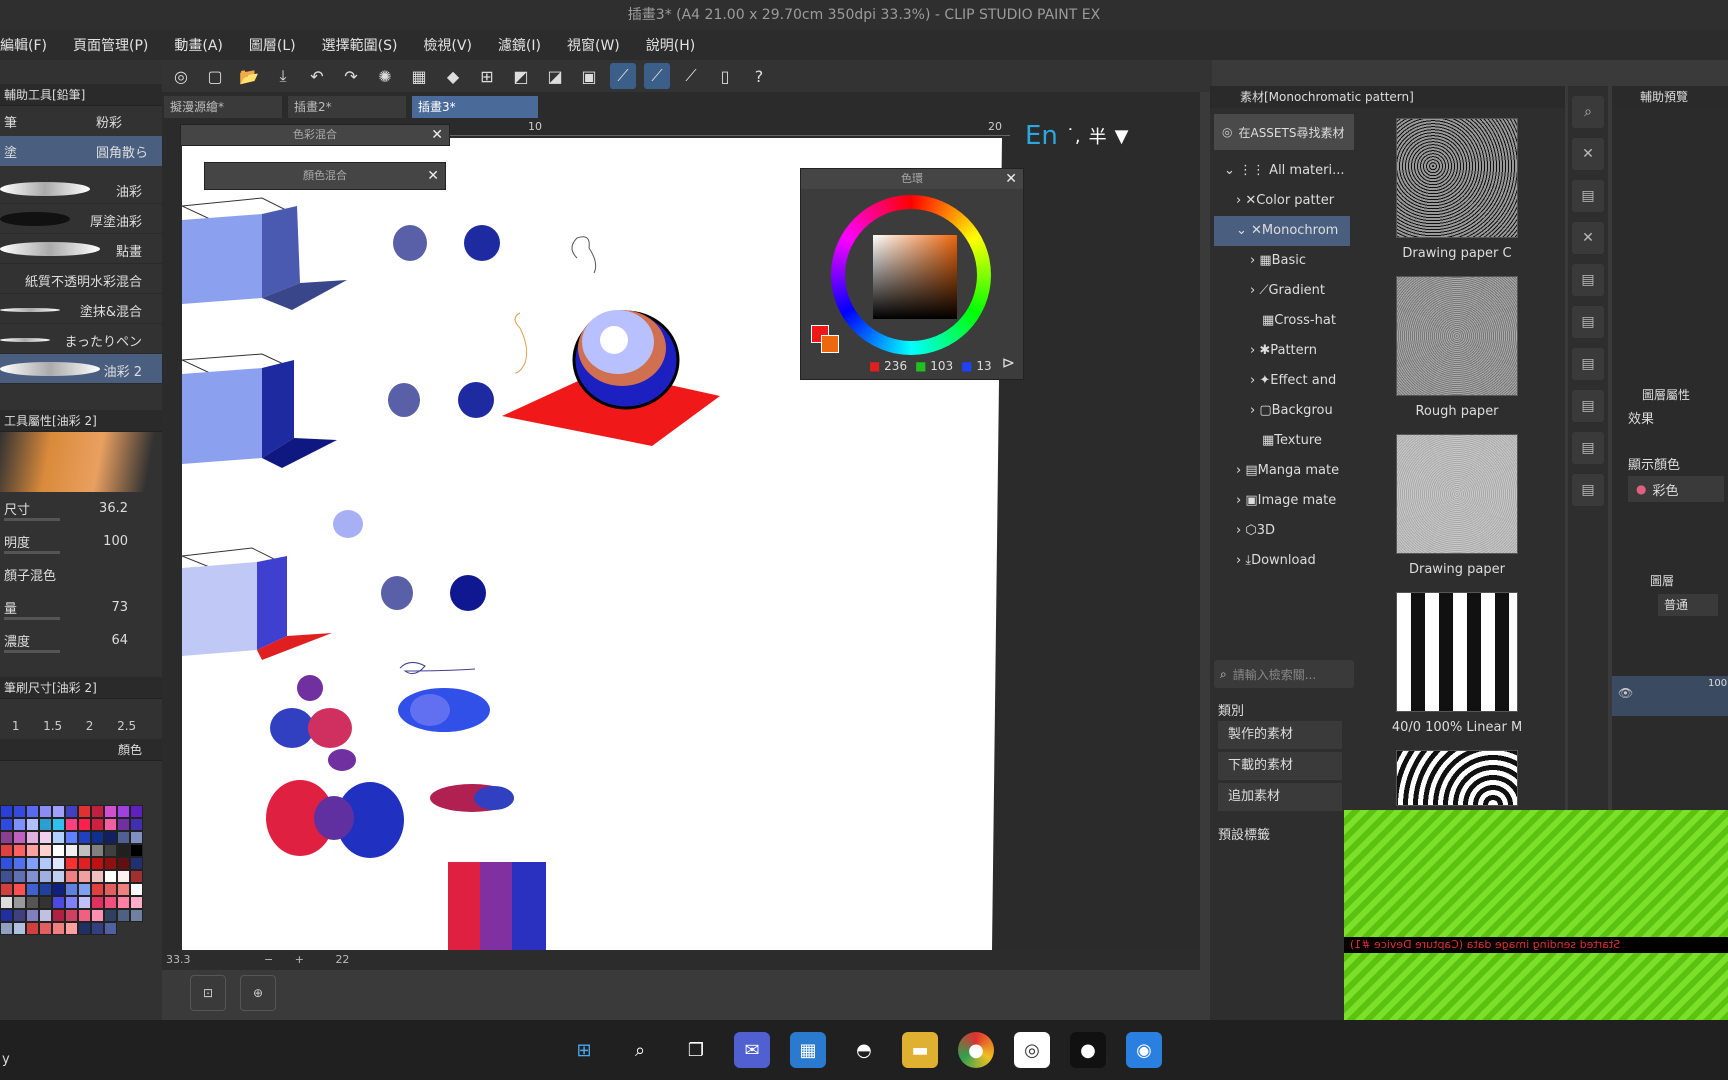  Describe the element at coordinates (920, 1050) in the screenshot. I see `file-explorer-icon: ▬` at that location.